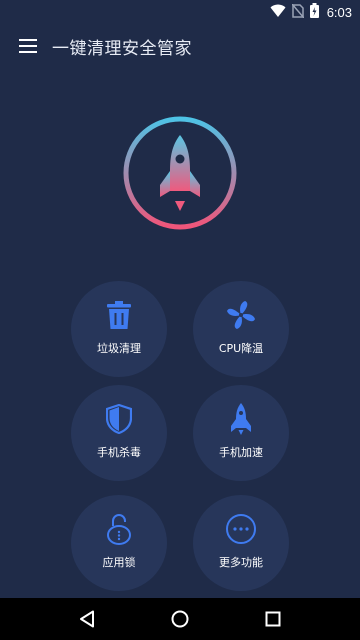  Describe the element at coordinates (241, 452) in the screenshot. I see `phone-boost-label: 手机加速` at that location.